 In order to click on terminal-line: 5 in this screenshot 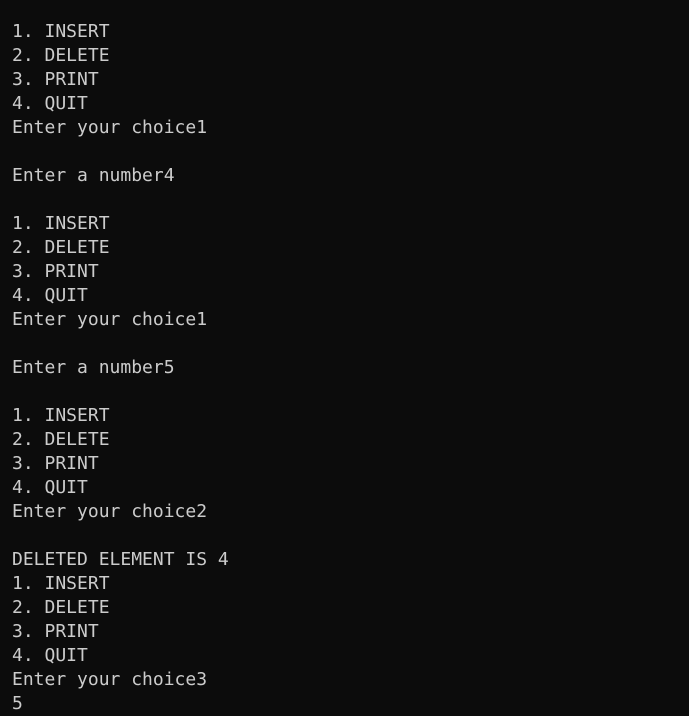, I will do `click(17, 703)`.